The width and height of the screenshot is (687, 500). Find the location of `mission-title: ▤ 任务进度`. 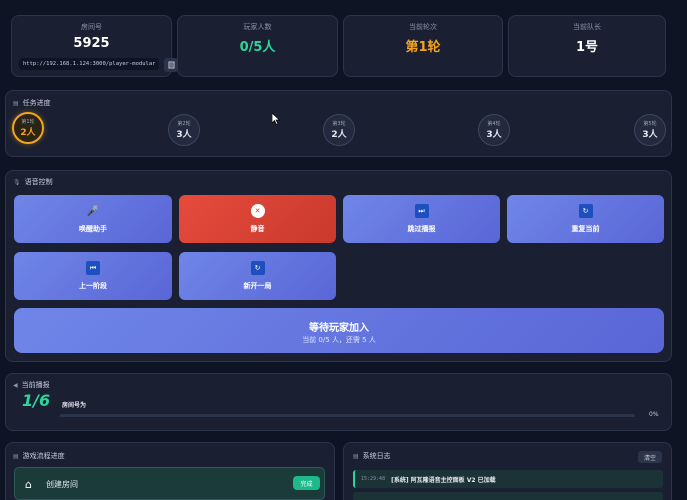

mission-title: ▤ 任务进度 is located at coordinates (32, 103).